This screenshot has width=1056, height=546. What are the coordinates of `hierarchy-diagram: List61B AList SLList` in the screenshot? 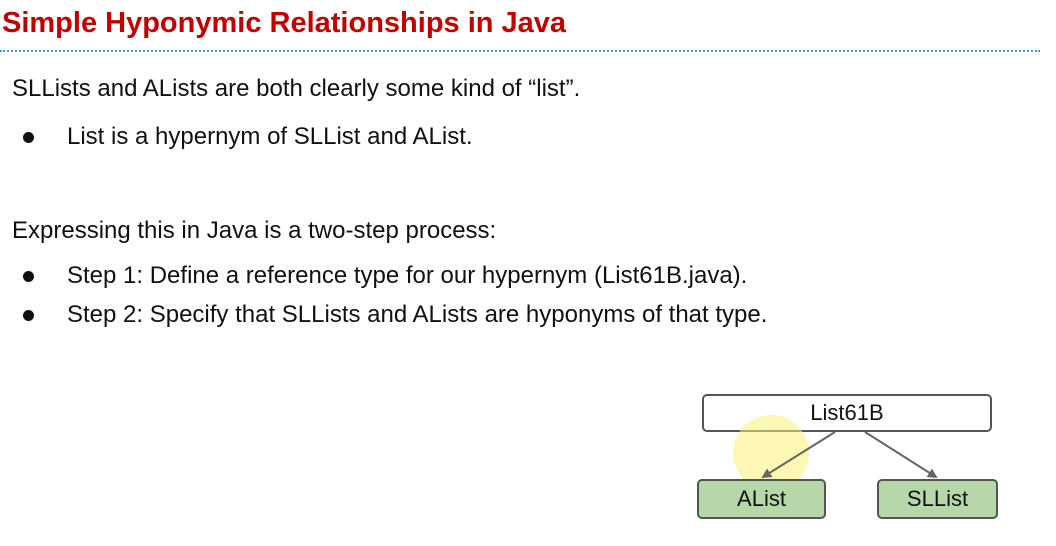 It's located at (850, 458).